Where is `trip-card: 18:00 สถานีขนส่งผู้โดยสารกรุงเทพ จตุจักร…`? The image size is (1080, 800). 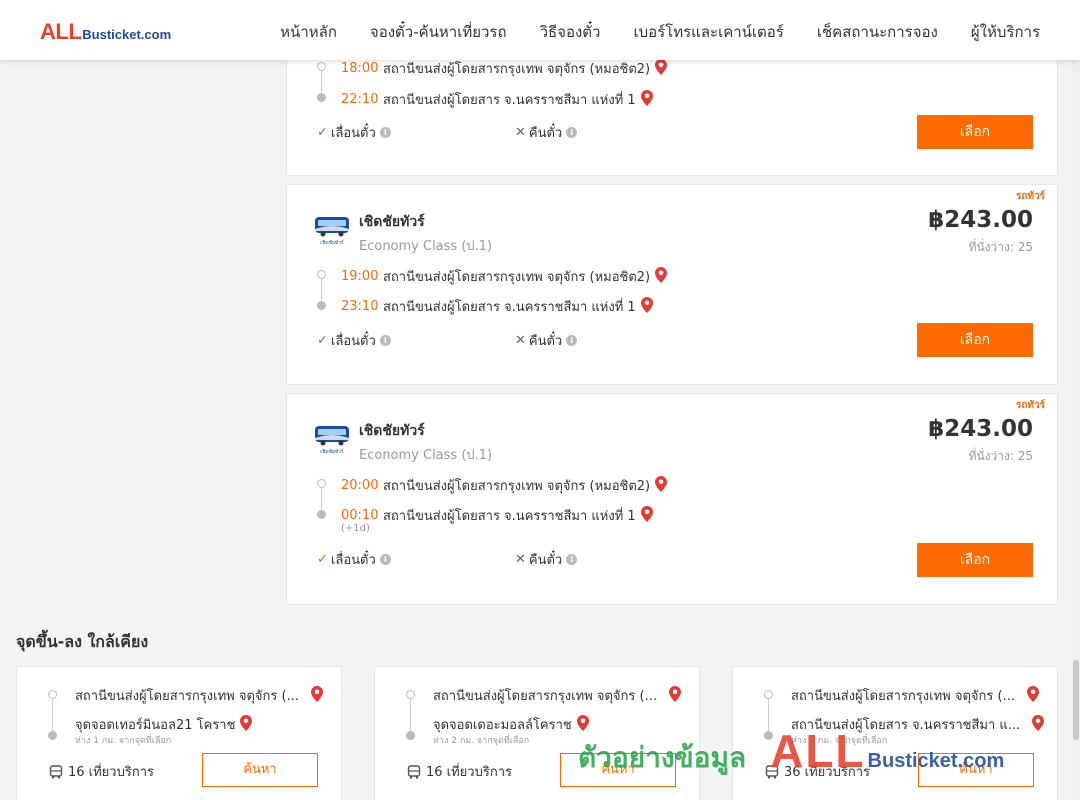 trip-card: 18:00 สถานีขนส่งผู้โดยสารกรุงเทพ จตุจักร… is located at coordinates (672, 108).